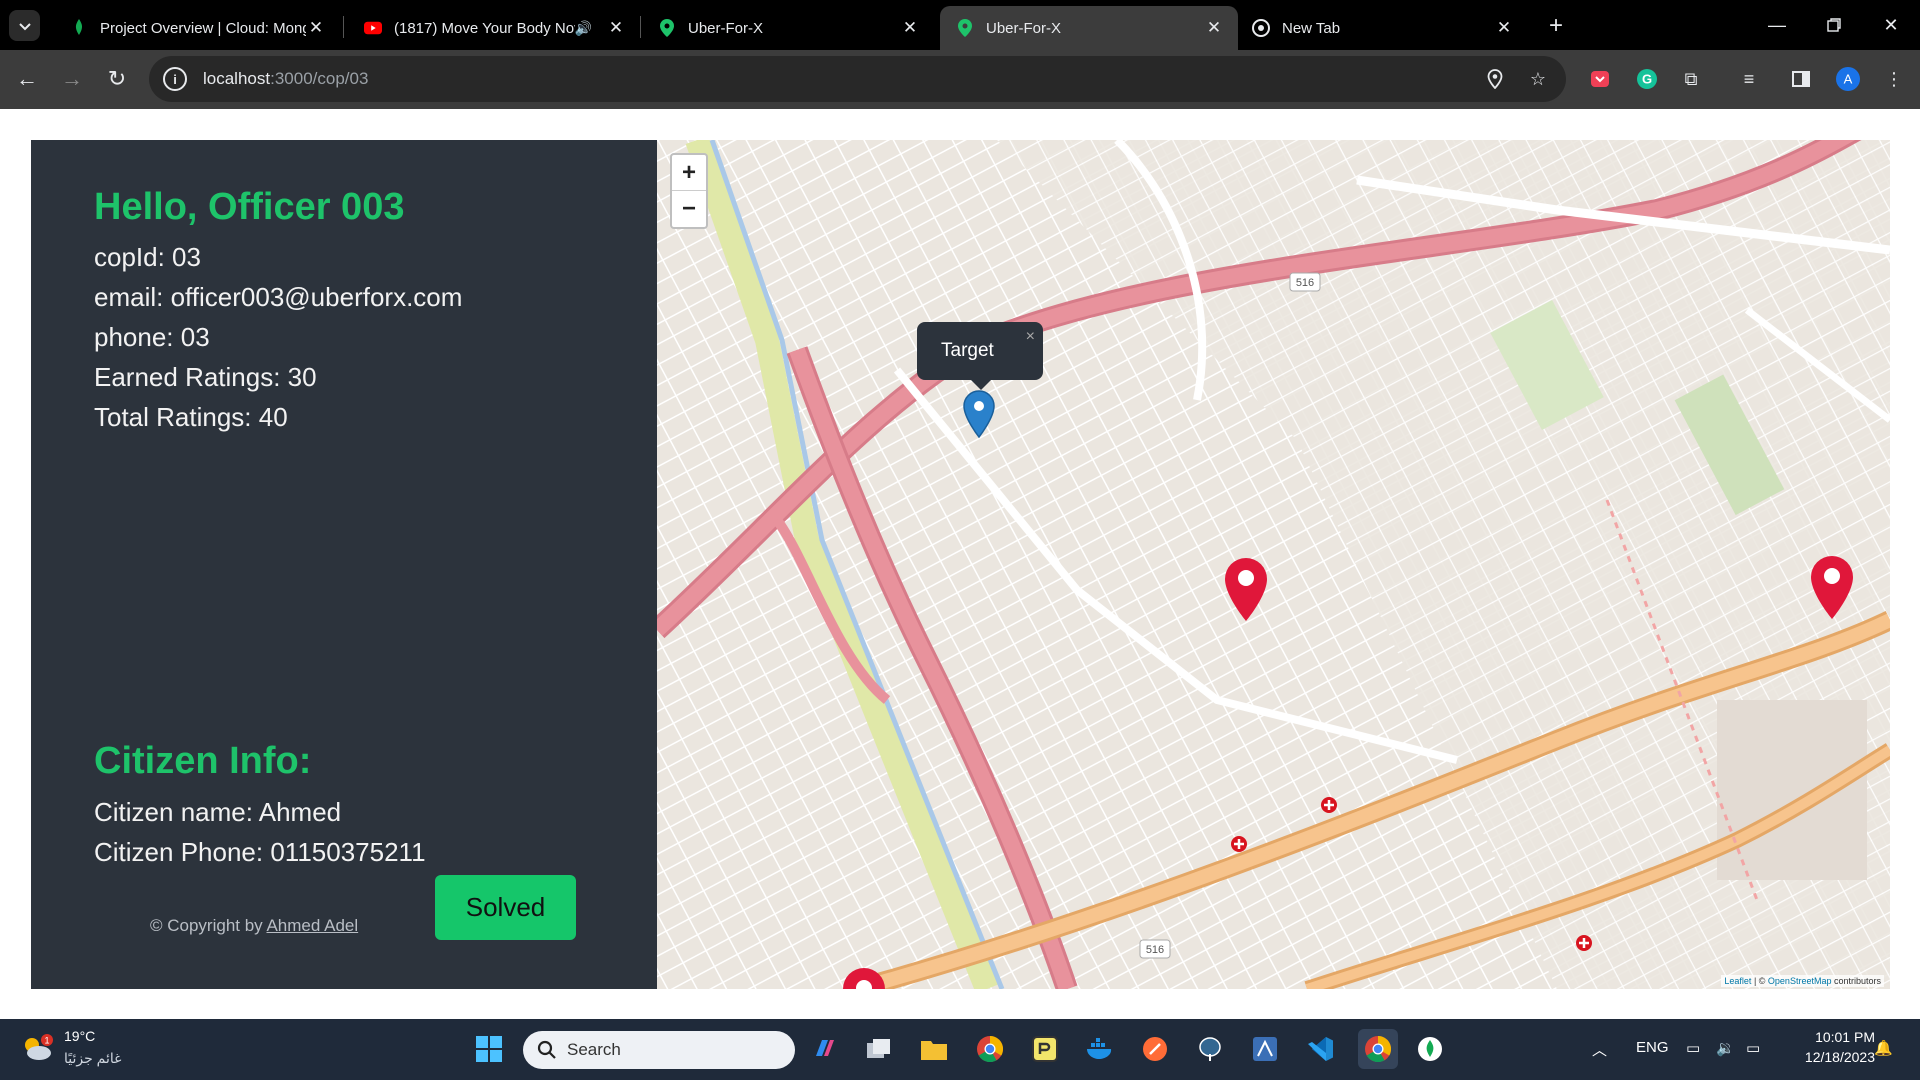  What do you see at coordinates (1825, 1047) in the screenshot?
I see `system-clock: 10:01 PM 12/18/2023` at bounding box center [1825, 1047].